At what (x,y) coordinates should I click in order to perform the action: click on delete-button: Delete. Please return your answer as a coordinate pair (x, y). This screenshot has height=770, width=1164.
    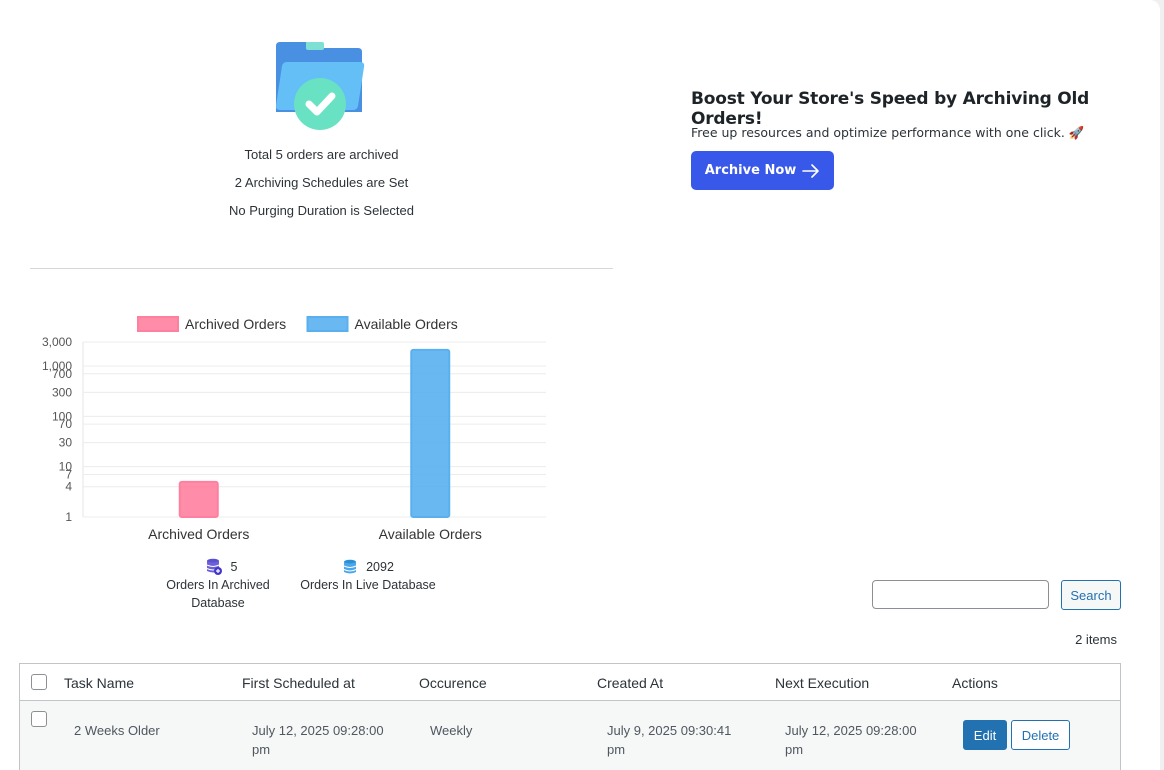
    Looking at the image, I should click on (1040, 735).